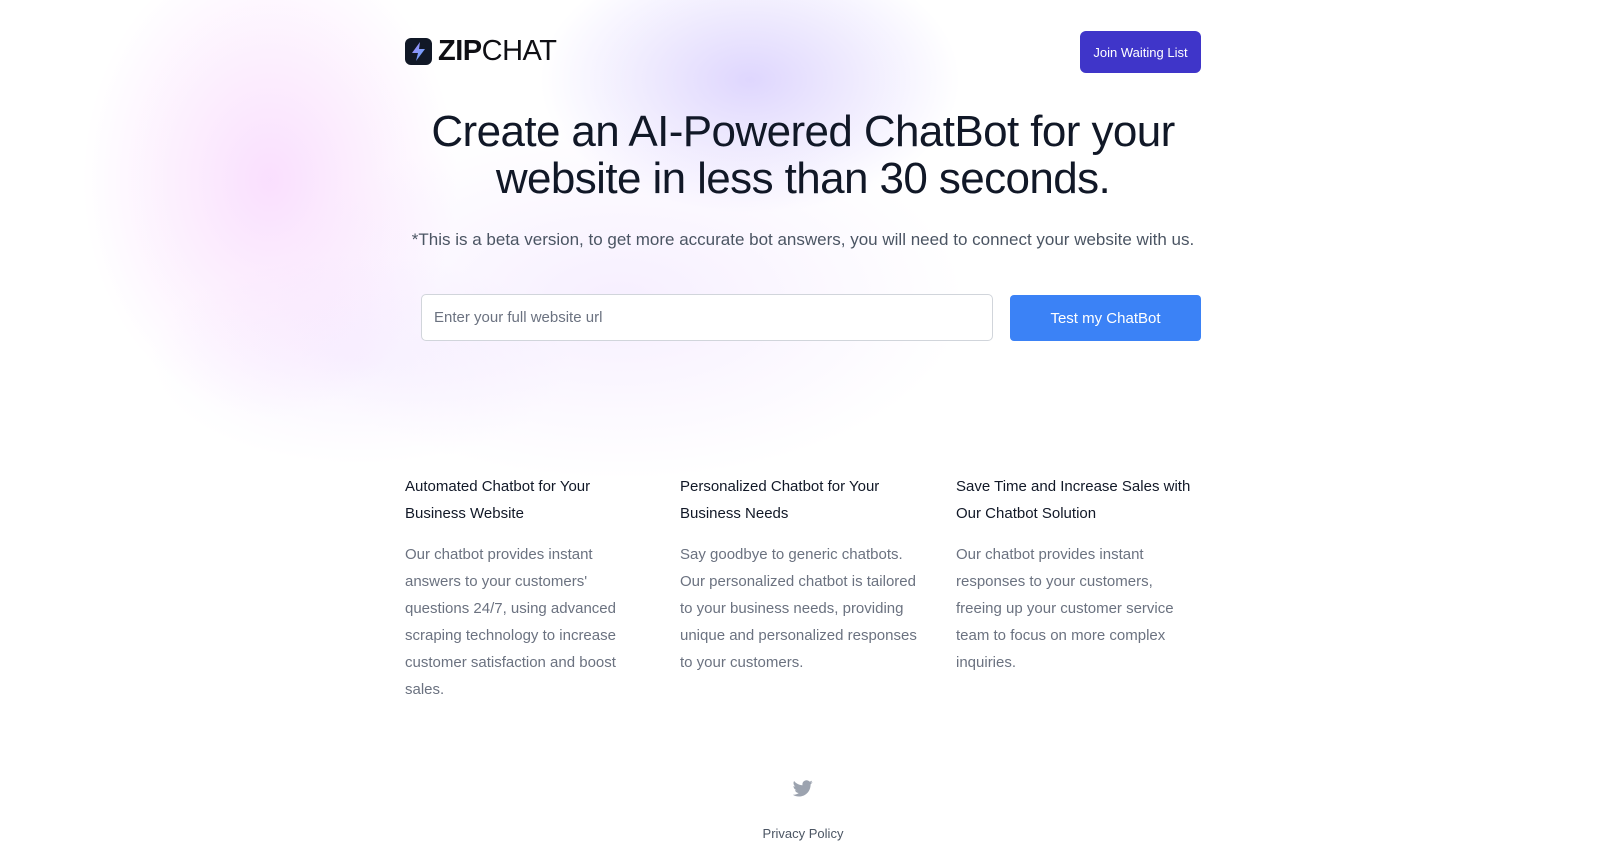 This screenshot has width=1600, height=842. Describe the element at coordinates (803, 131) in the screenshot. I see `hero-title-line-1: Create an AI-Powered ChatBot for your` at that location.